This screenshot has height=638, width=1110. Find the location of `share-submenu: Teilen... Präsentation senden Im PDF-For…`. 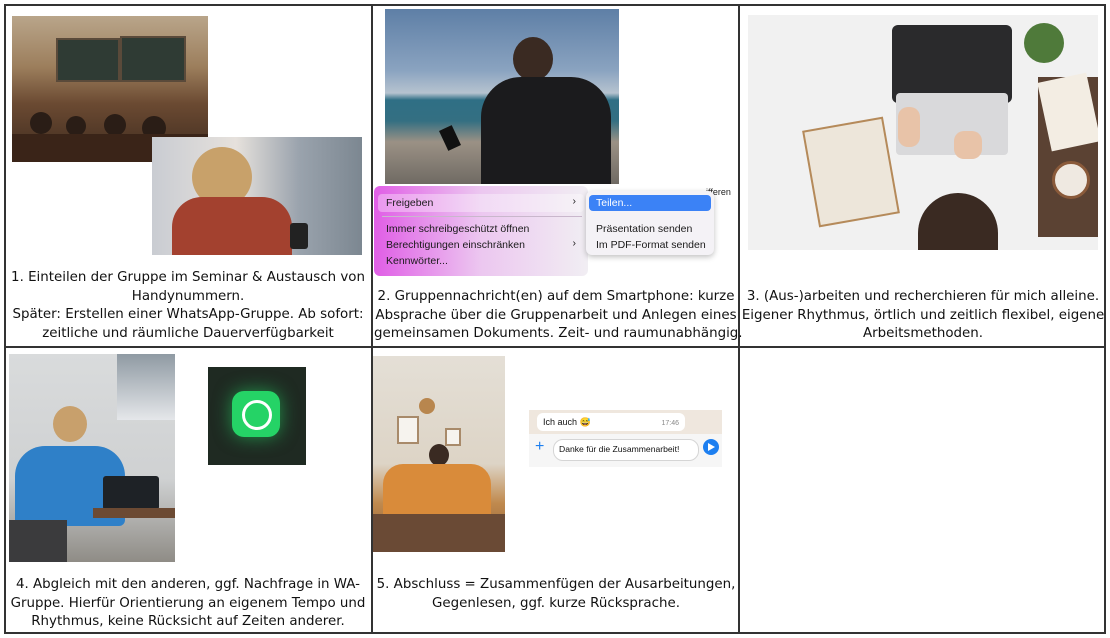

share-submenu: Teilen... Präsentation senden Im PDF-For… is located at coordinates (650, 223).